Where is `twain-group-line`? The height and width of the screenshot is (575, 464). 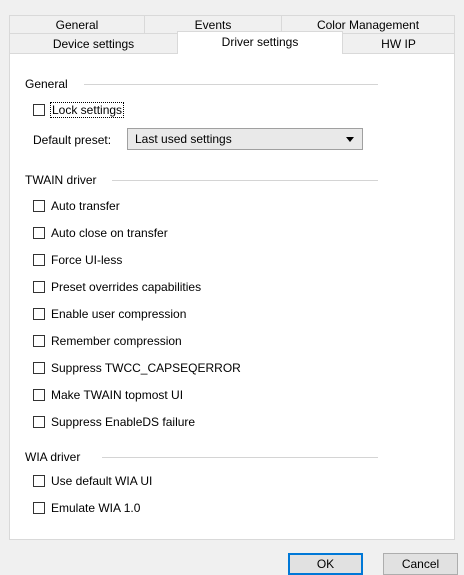 twain-group-line is located at coordinates (245, 180).